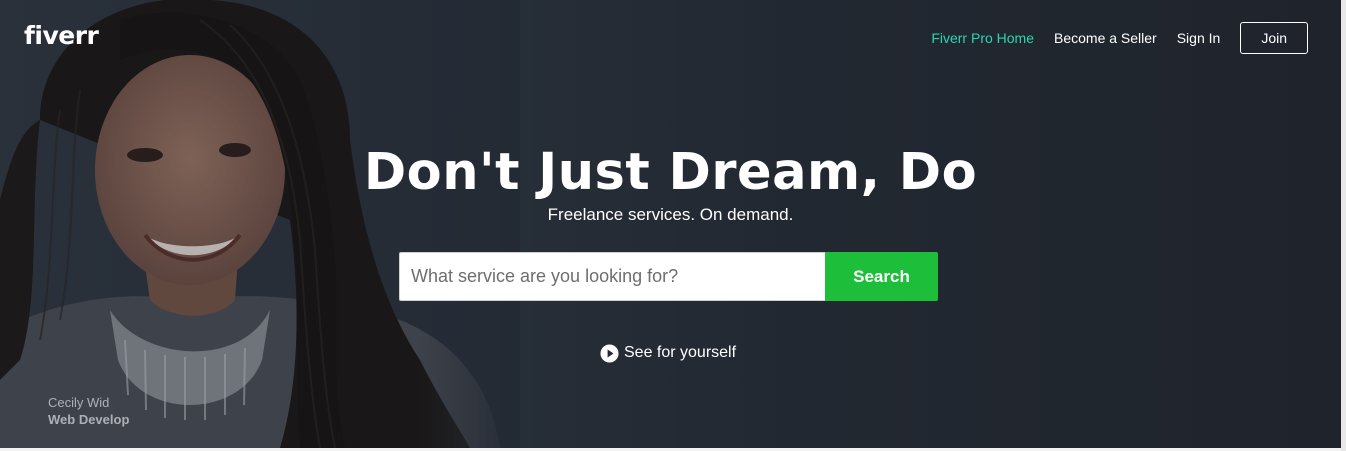 This screenshot has width=1346, height=451. I want to click on search-button: Search, so click(881, 276).